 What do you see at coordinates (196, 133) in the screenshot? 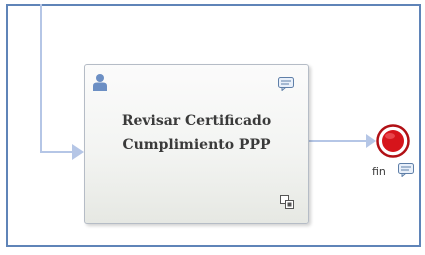
I see `task-title: Revisar Certificado Cumplimiento PPP` at bounding box center [196, 133].